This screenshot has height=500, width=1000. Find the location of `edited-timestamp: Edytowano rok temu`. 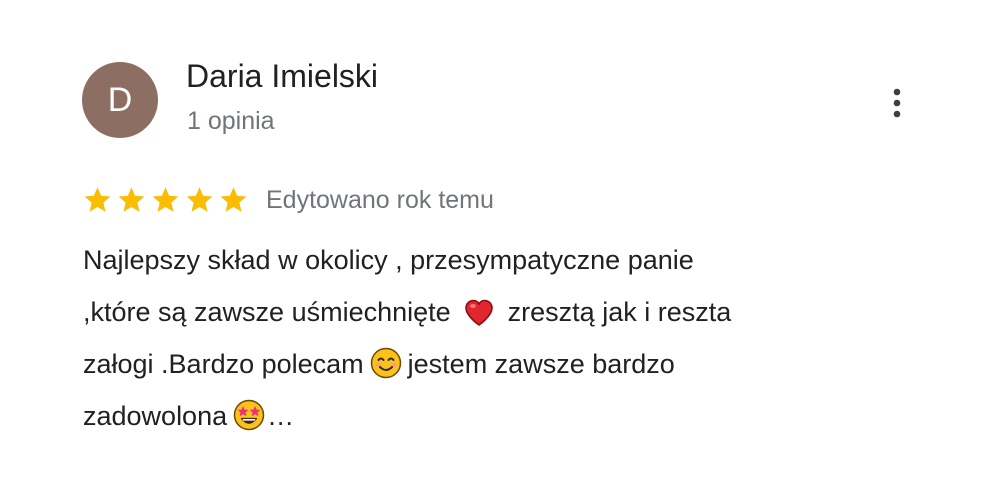

edited-timestamp: Edytowano rok temu is located at coordinates (380, 199).